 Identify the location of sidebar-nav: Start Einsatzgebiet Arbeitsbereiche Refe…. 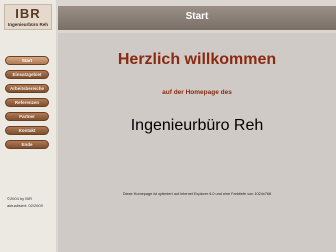
(28, 105).